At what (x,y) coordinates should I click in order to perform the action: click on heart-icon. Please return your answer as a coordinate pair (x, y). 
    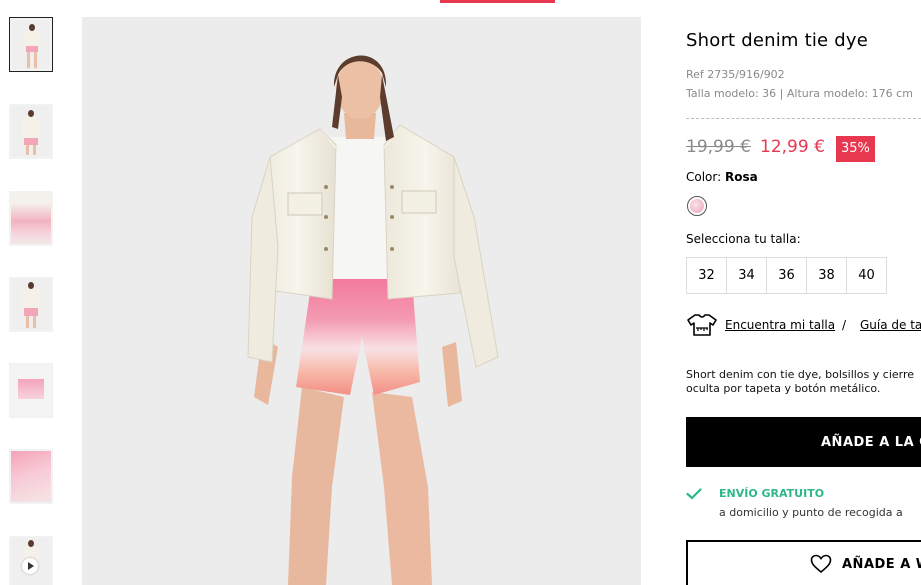
    Looking at the image, I should click on (821, 564).